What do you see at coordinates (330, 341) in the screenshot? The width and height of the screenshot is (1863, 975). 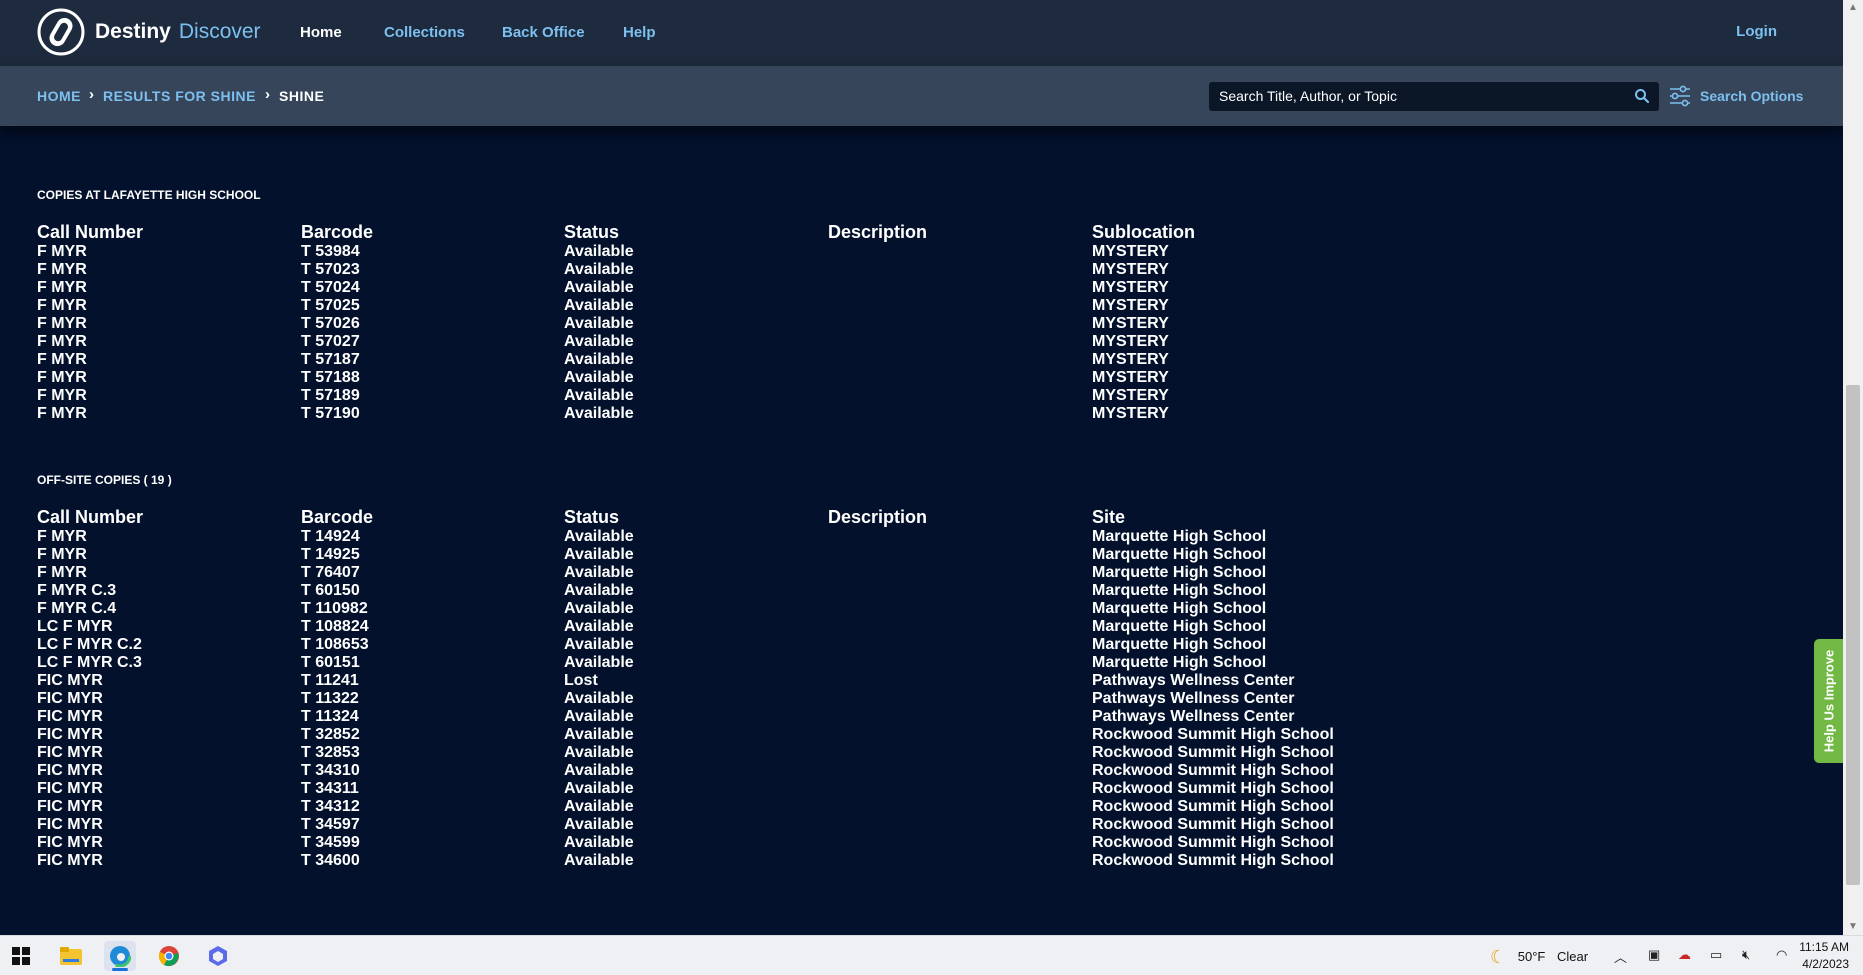 I see `table-cell: T 57027` at bounding box center [330, 341].